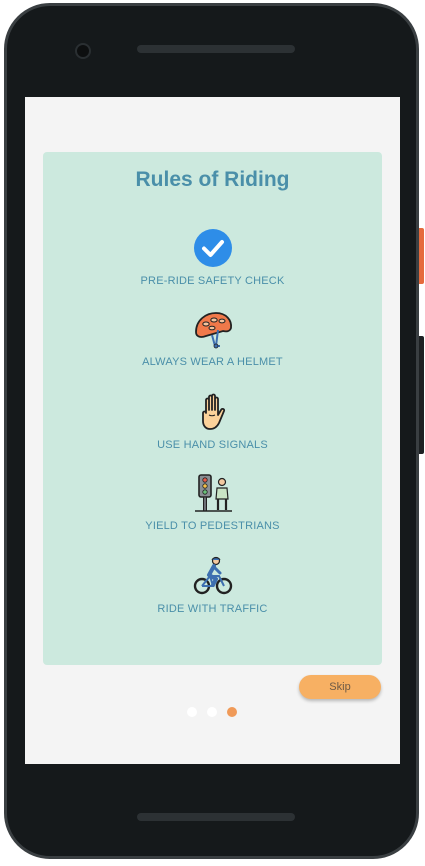  Describe the element at coordinates (212, 179) in the screenshot. I see `page-title: Rules of Riding` at that location.